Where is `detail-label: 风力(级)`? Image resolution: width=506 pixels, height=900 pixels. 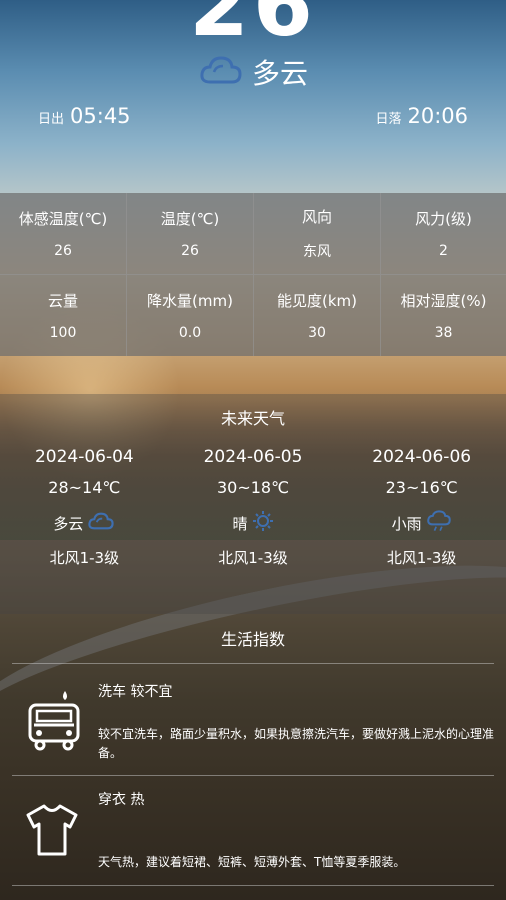 detail-label: 风力(级) is located at coordinates (443, 219).